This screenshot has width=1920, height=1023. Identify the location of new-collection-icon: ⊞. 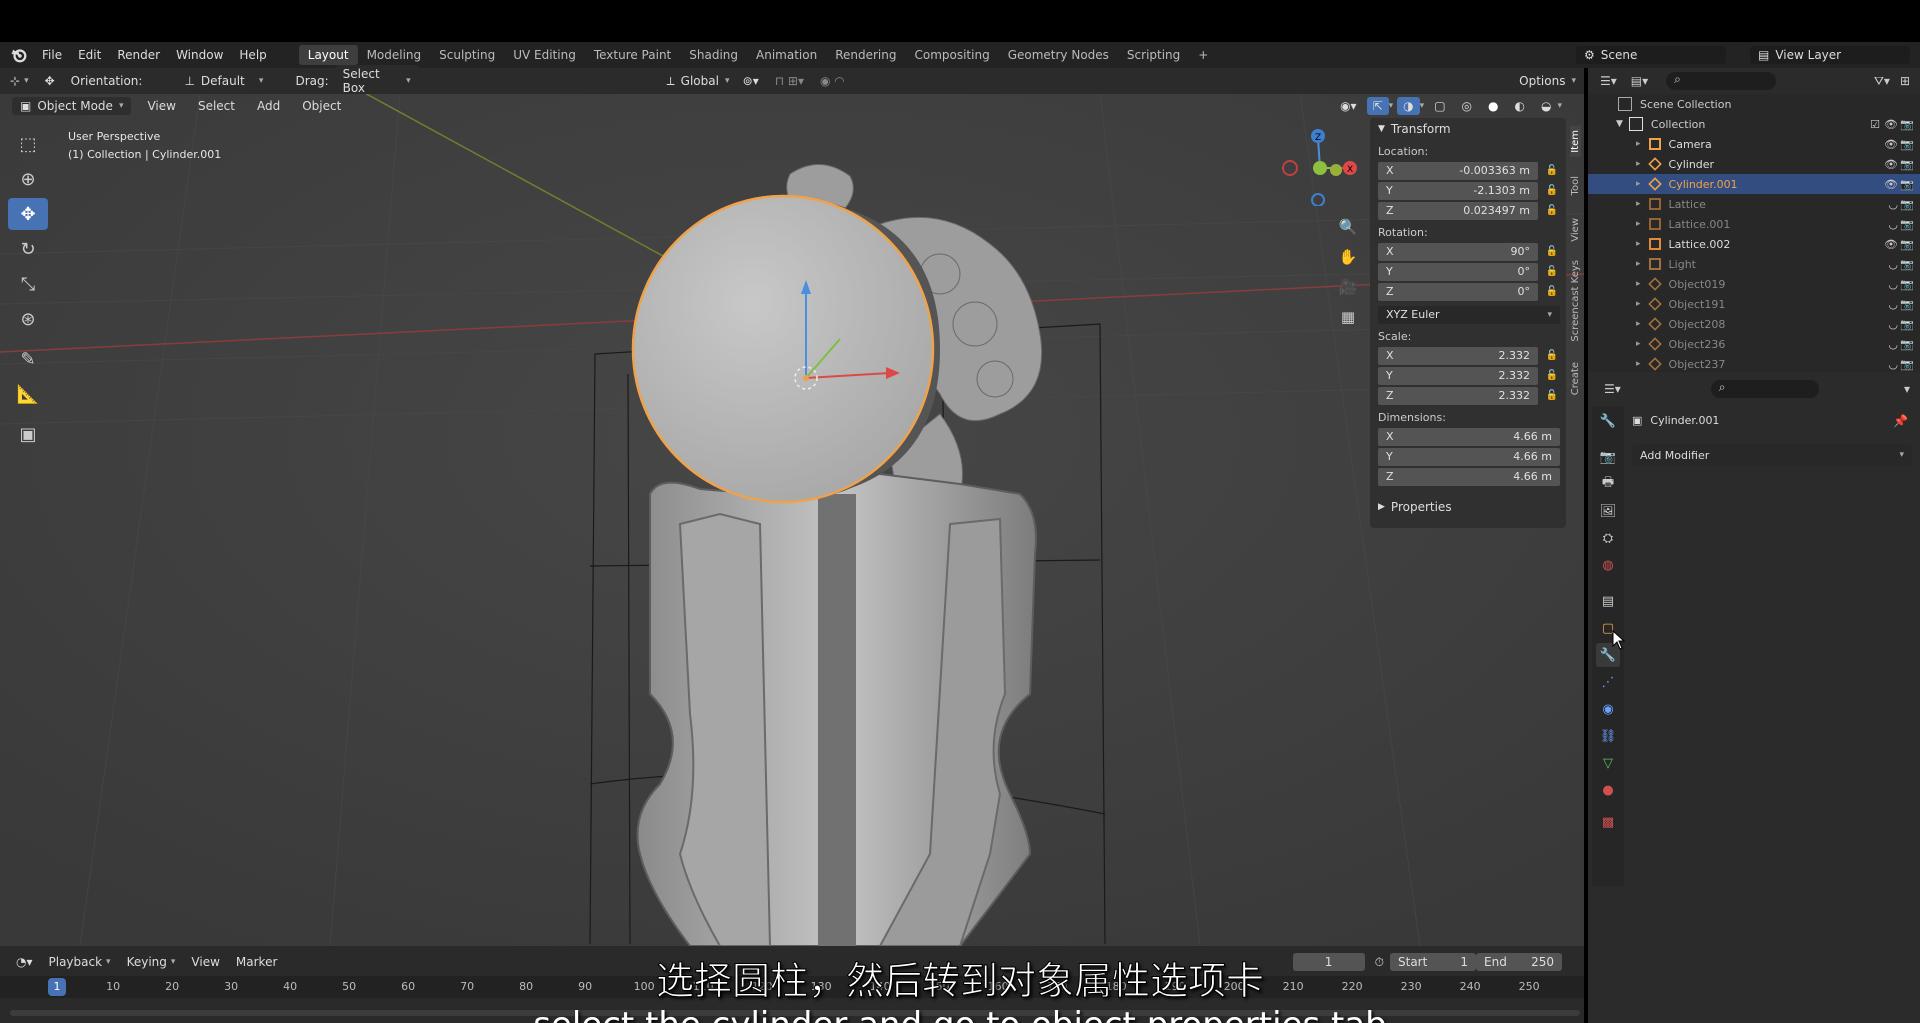
(1905, 81).